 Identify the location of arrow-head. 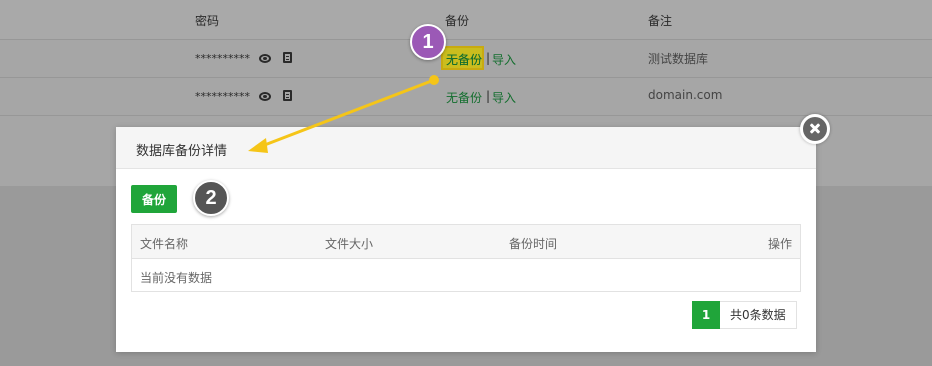
(258, 145).